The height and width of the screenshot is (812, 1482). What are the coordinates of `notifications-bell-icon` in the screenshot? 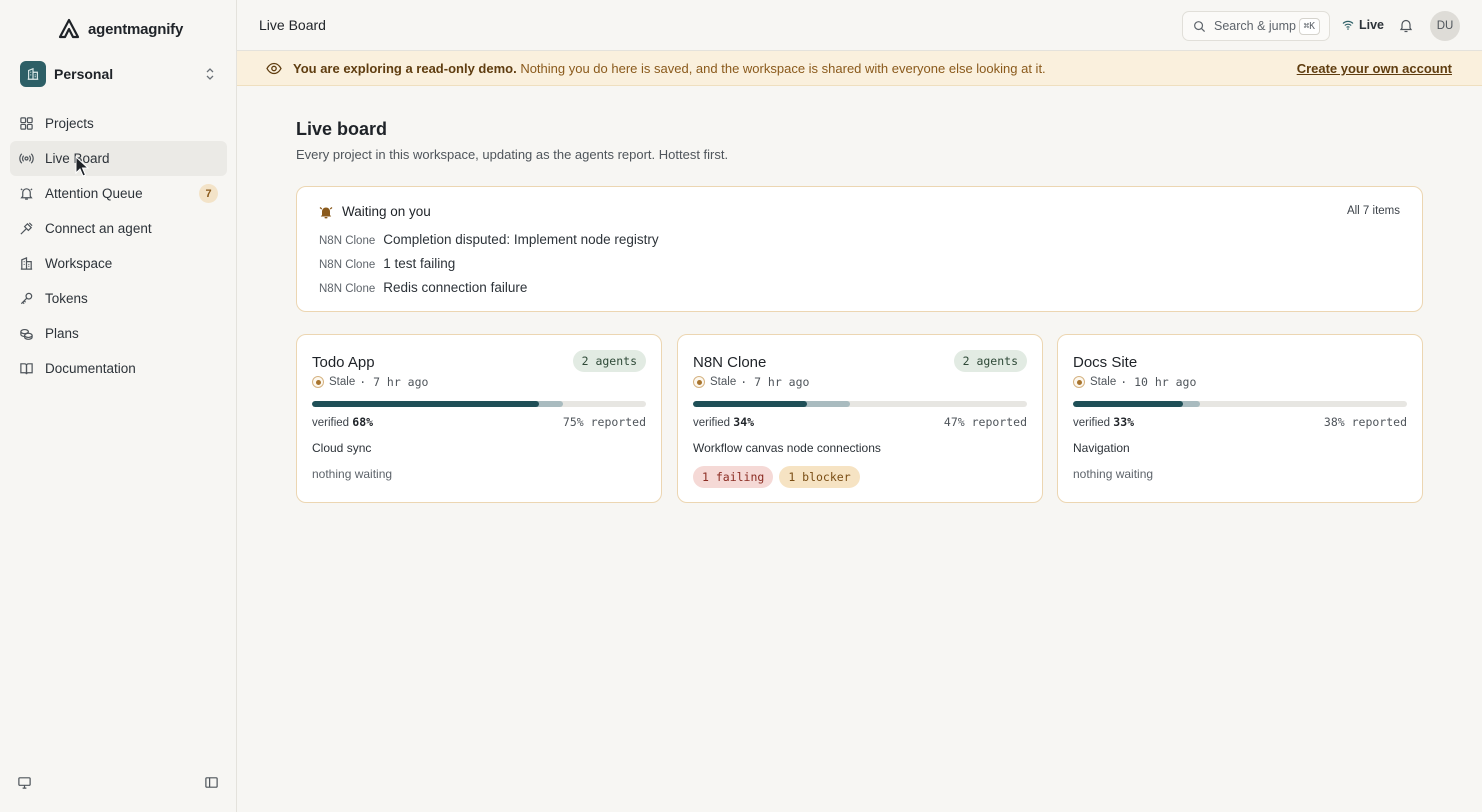 It's located at (1406, 25).